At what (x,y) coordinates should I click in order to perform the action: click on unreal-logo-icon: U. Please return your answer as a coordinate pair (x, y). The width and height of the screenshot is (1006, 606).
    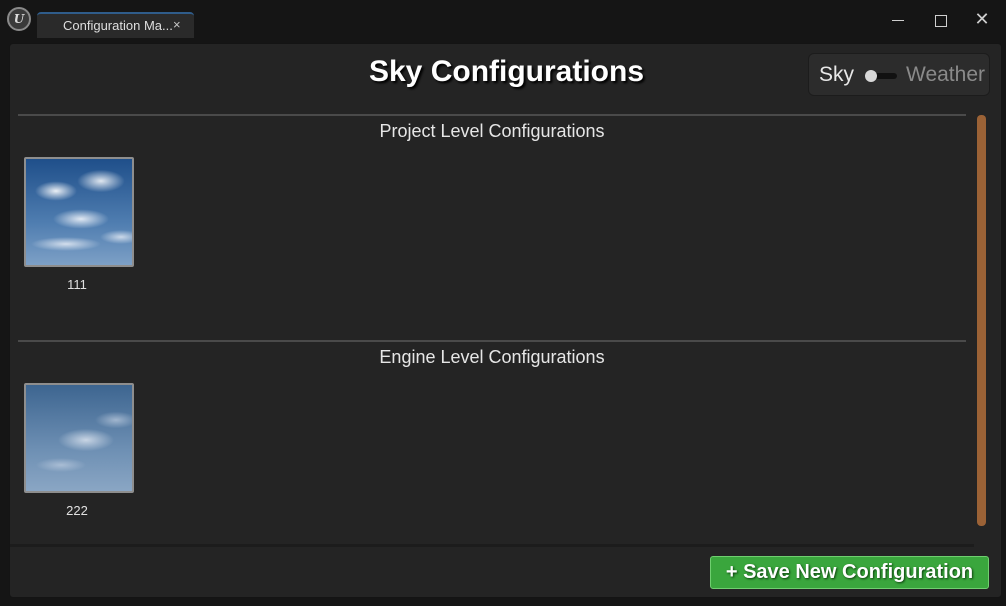
    Looking at the image, I should click on (19, 19).